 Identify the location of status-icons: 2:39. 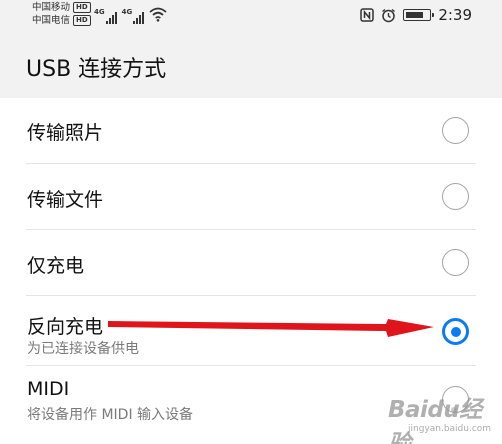
(416, 15).